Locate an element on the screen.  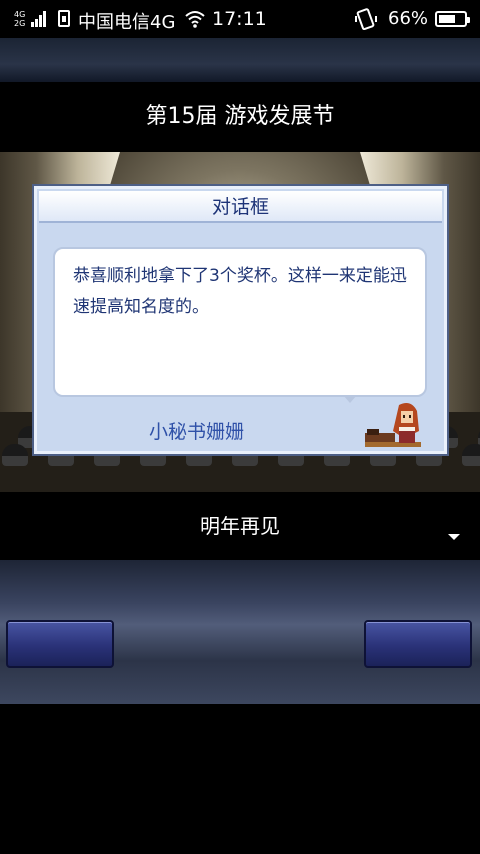
network-type-bottom: 2G is located at coordinates (20, 23).